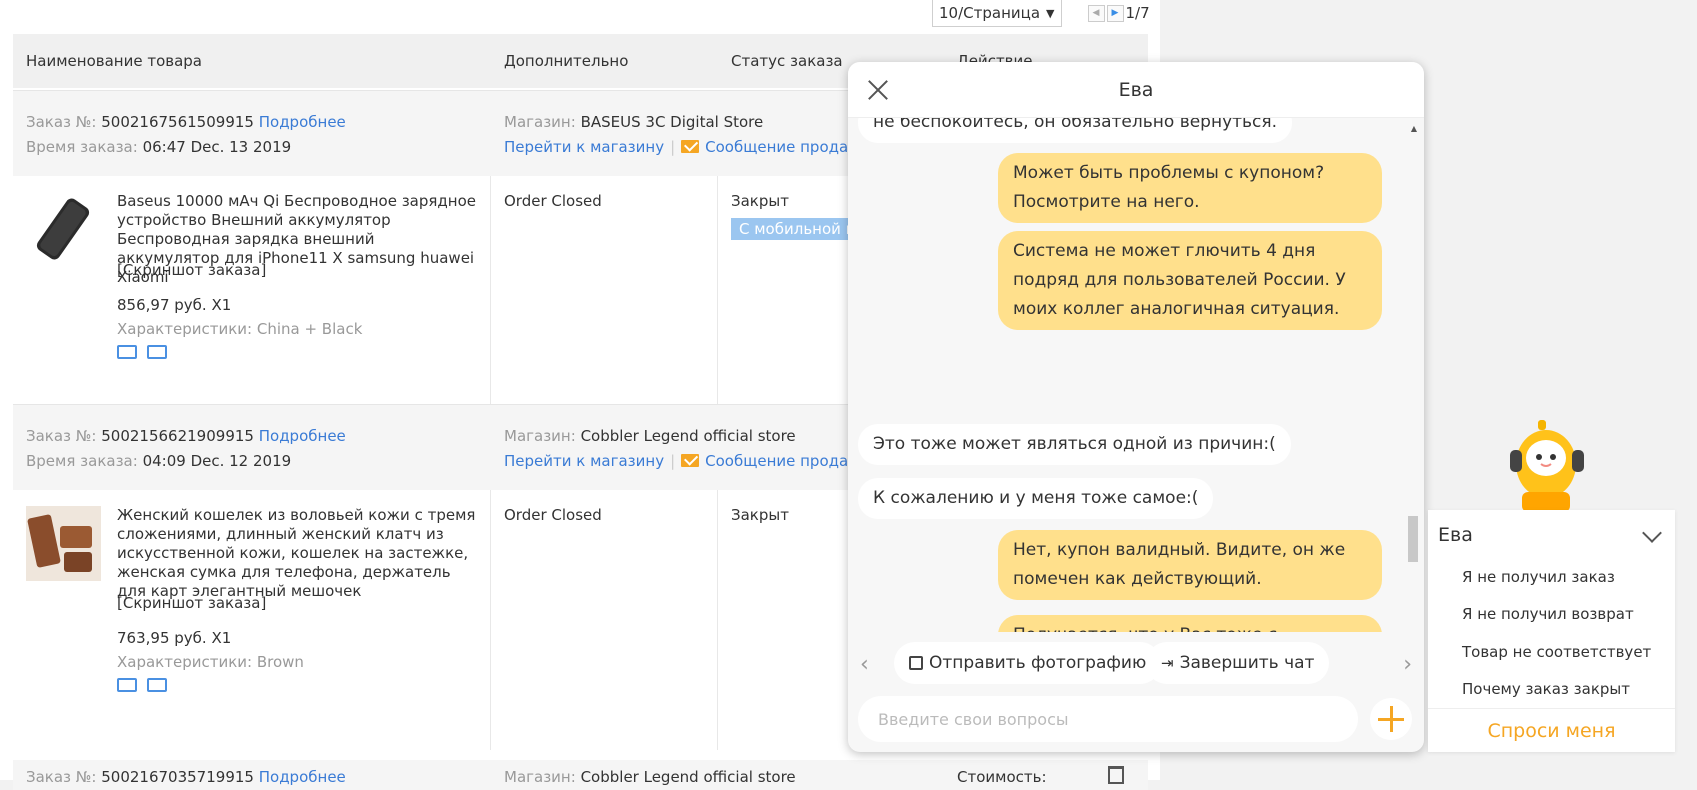 This screenshot has height=790, width=1697. I want to click on send-photo-button: Отправить фотографию, so click(1028, 663).